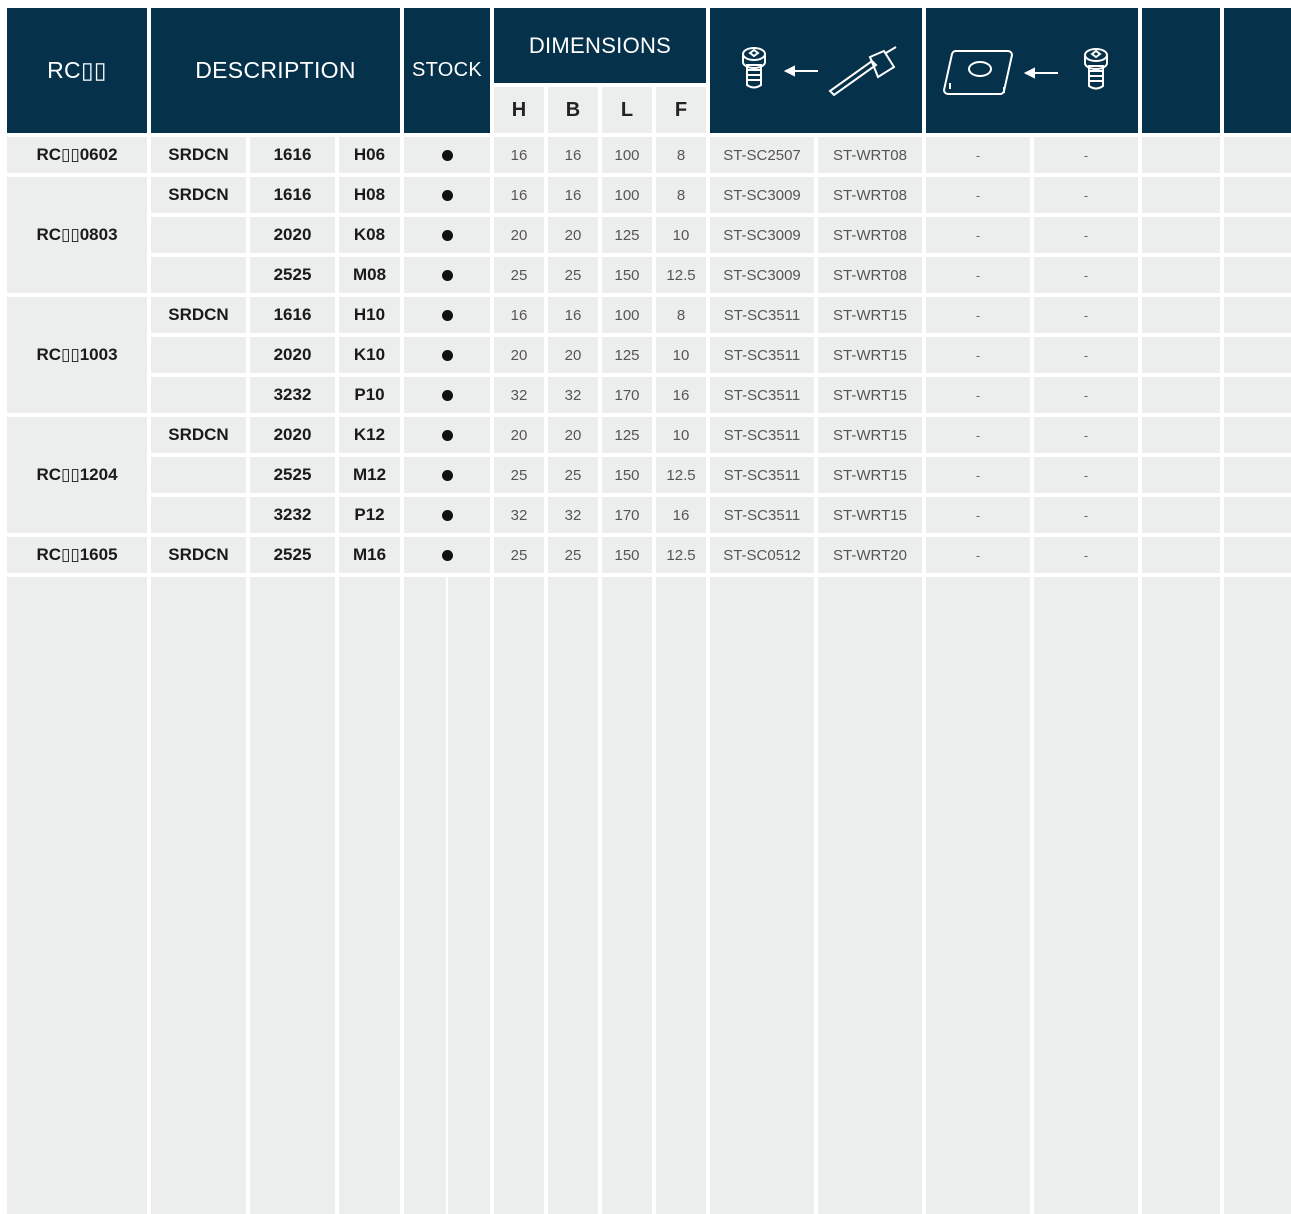 Image resolution: width=1291 pixels, height=1214 pixels. I want to click on cell-screw: ST-SC3511, so click(762, 355).